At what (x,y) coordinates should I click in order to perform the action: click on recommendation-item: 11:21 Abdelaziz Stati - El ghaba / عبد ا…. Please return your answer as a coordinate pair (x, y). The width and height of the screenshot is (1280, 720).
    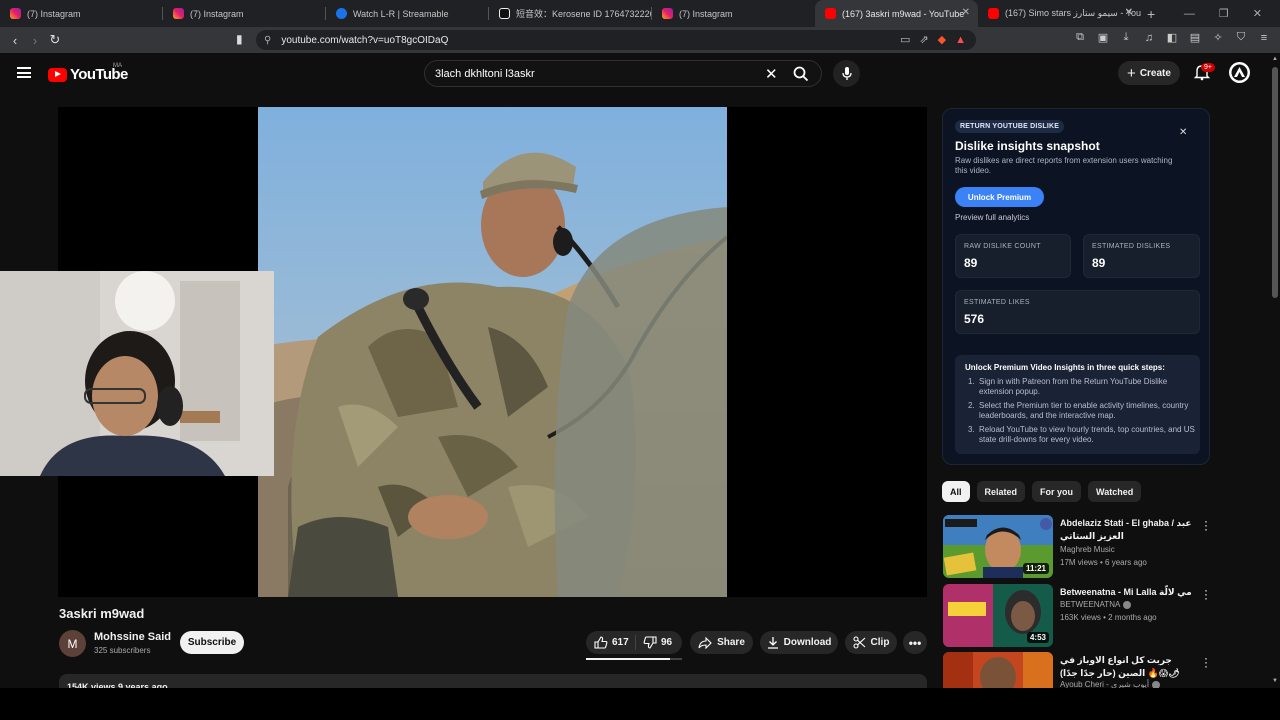
    Looking at the image, I should click on (1092, 547).